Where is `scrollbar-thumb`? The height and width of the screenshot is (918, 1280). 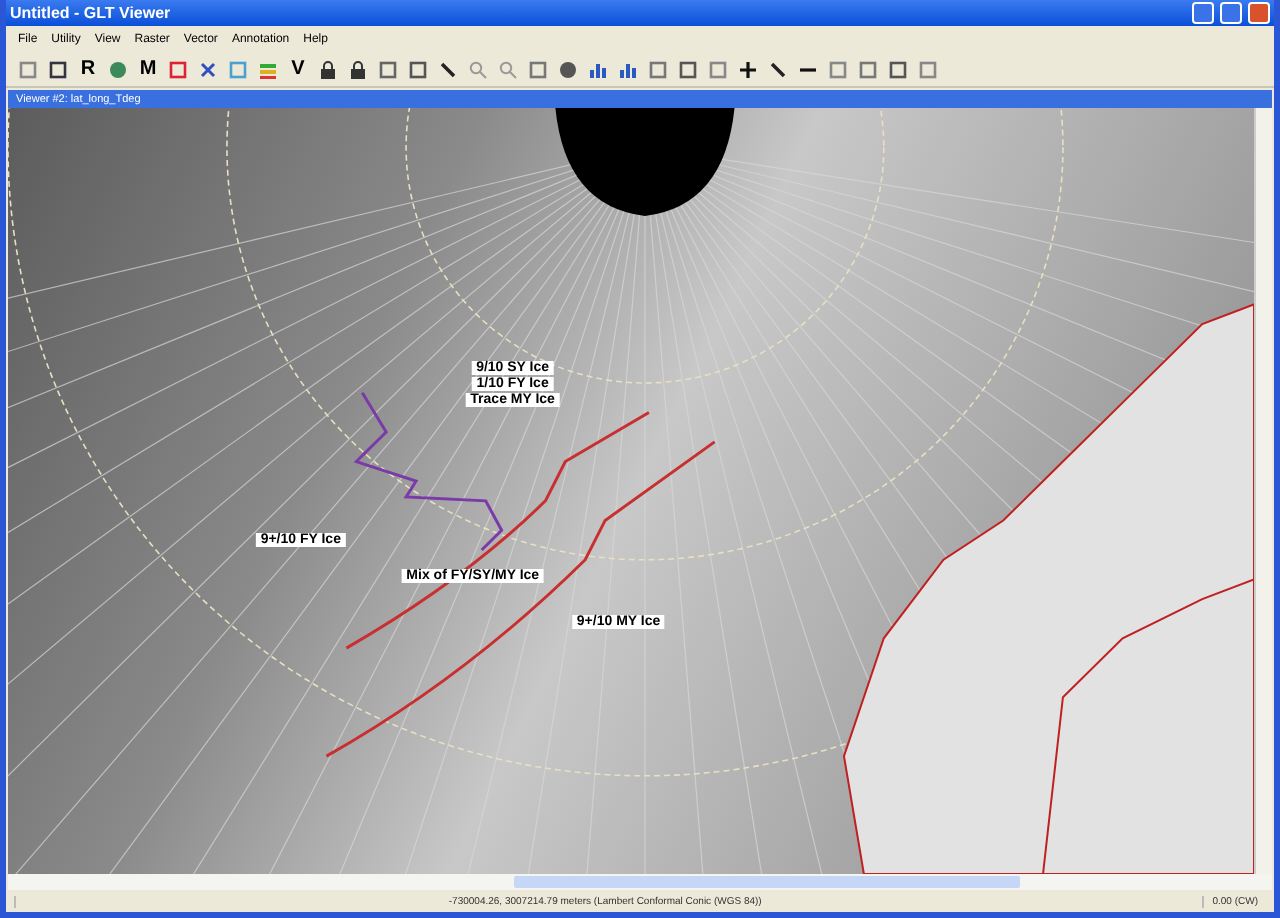
scrollbar-thumb is located at coordinates (766, 882).